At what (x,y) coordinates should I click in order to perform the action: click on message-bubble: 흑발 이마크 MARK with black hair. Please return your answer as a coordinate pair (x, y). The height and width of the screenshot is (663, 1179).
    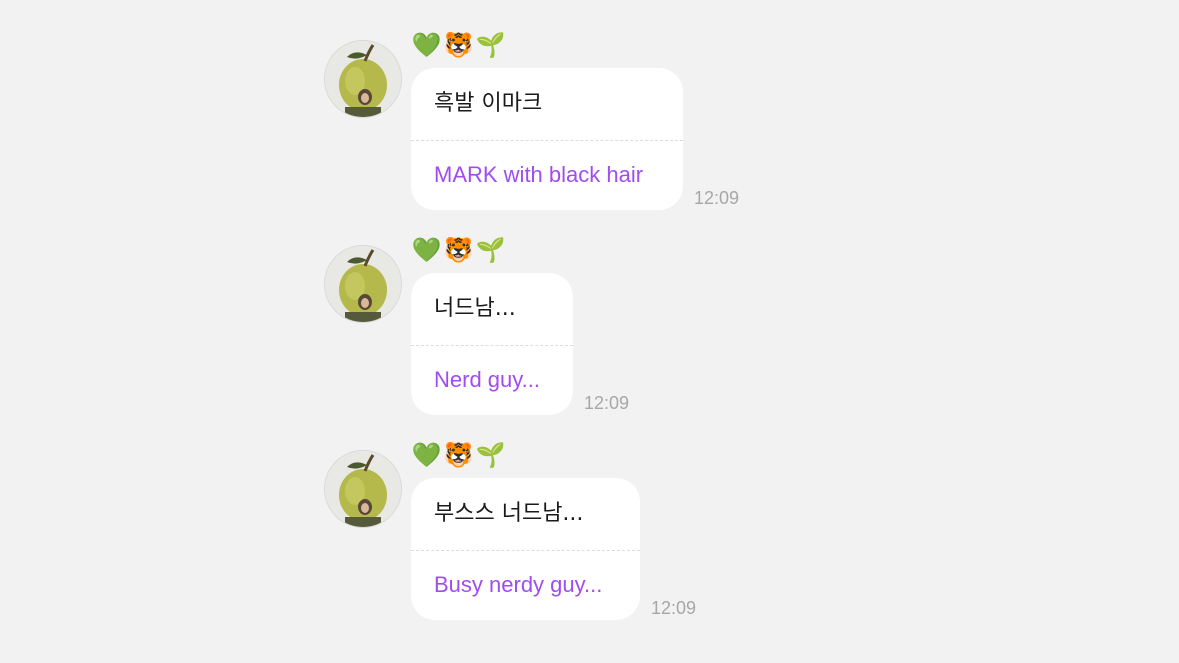
    Looking at the image, I should click on (547, 139).